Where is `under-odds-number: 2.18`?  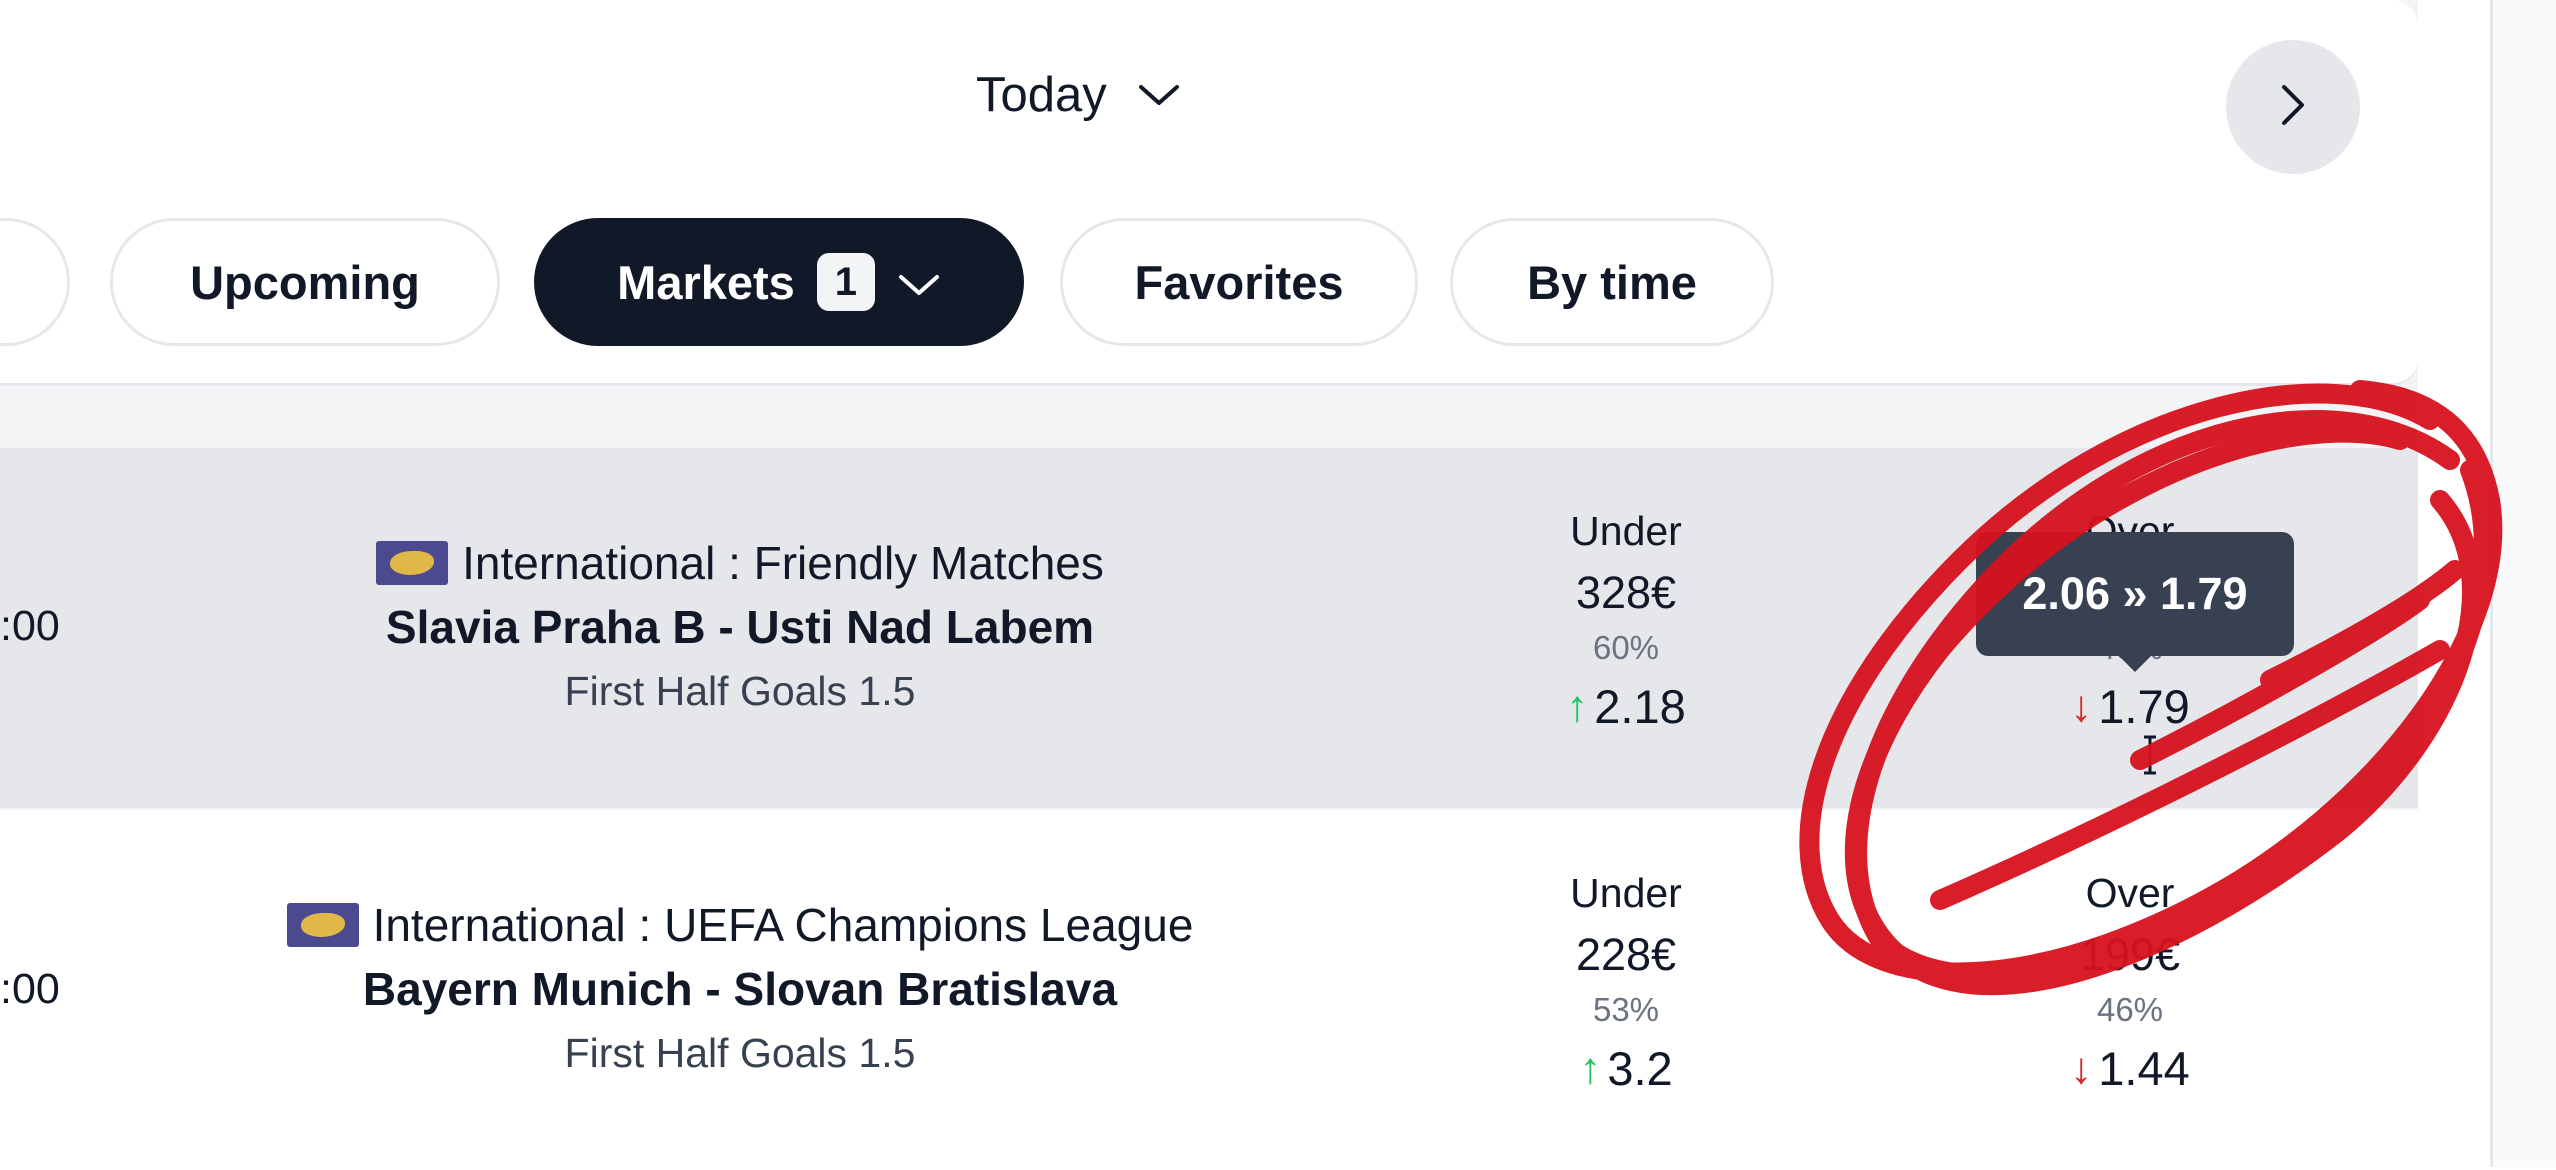
under-odds-number: 2.18 is located at coordinates (1640, 706).